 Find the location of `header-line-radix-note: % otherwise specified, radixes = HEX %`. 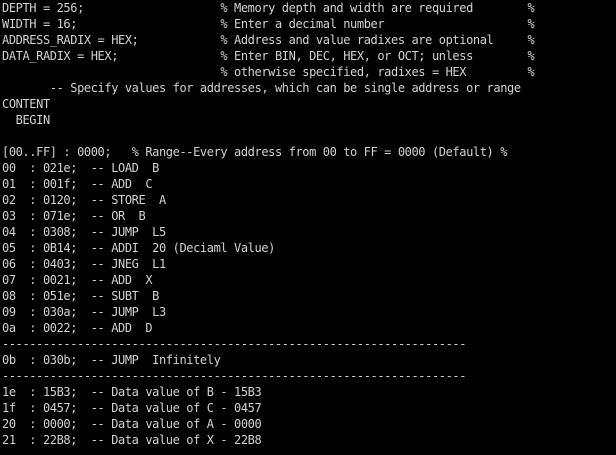

header-line-radix-note: % otherwise specified, radixes = HEX % is located at coordinates (268, 72).